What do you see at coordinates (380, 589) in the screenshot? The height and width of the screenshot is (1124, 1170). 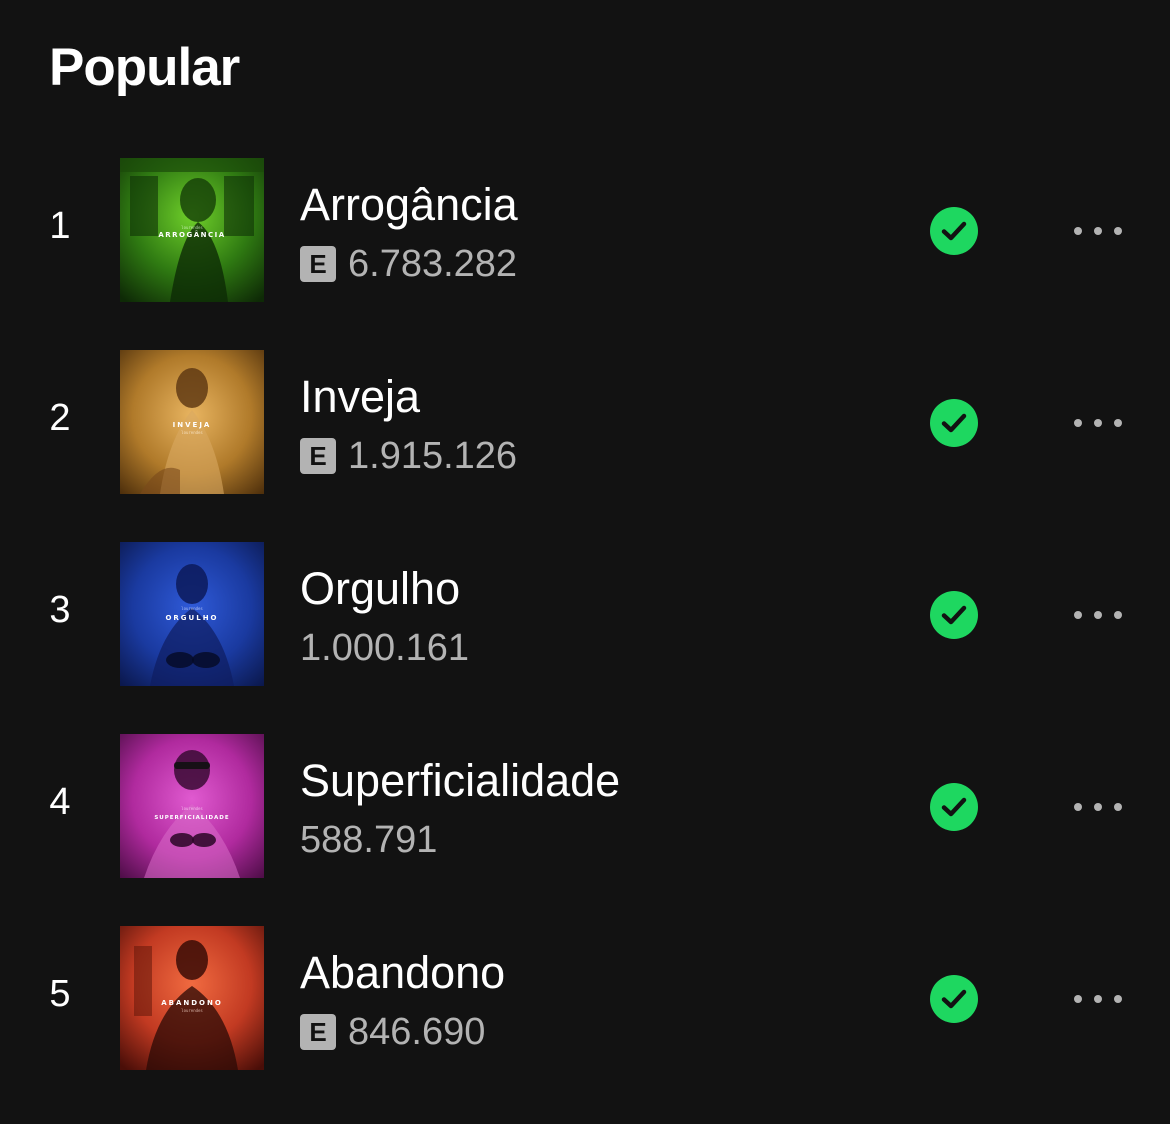 I see `track-title: Orgulho` at bounding box center [380, 589].